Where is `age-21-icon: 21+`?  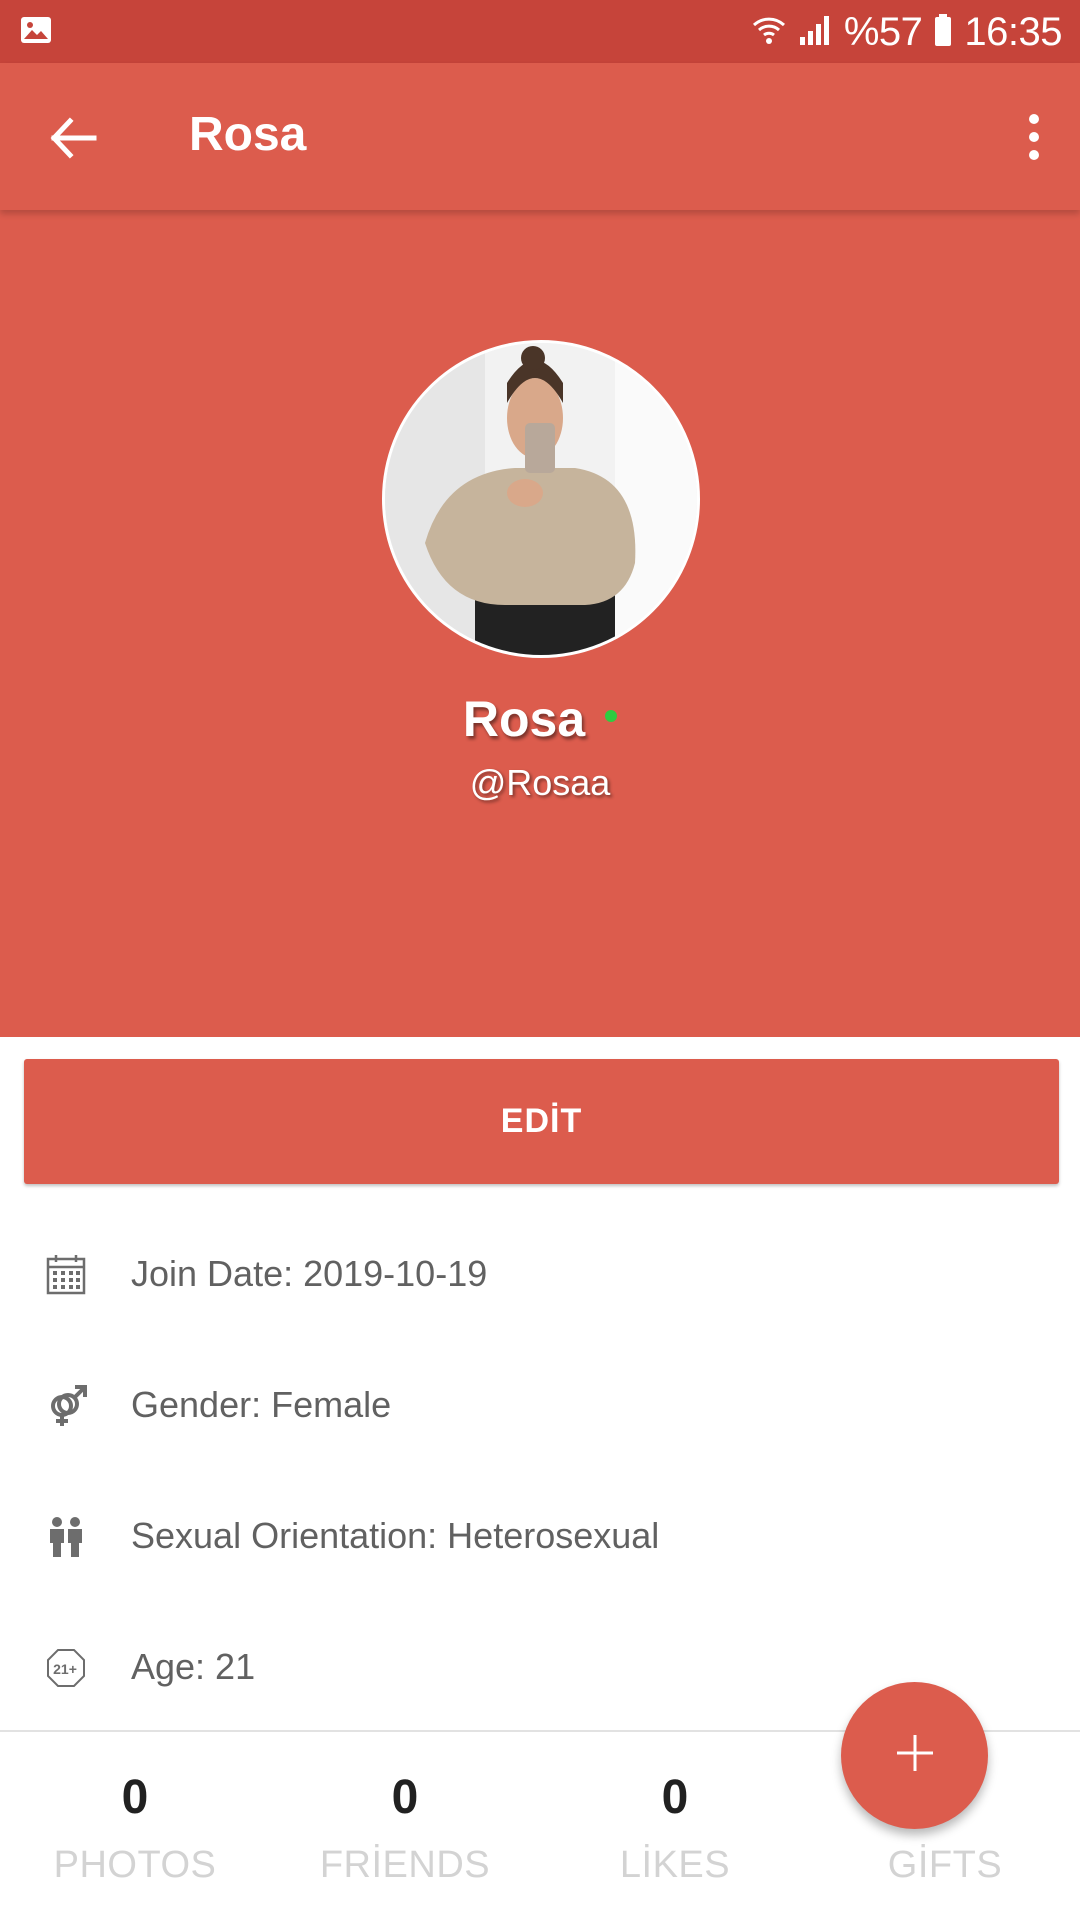
age-21-icon: 21+ is located at coordinates (66, 1668).